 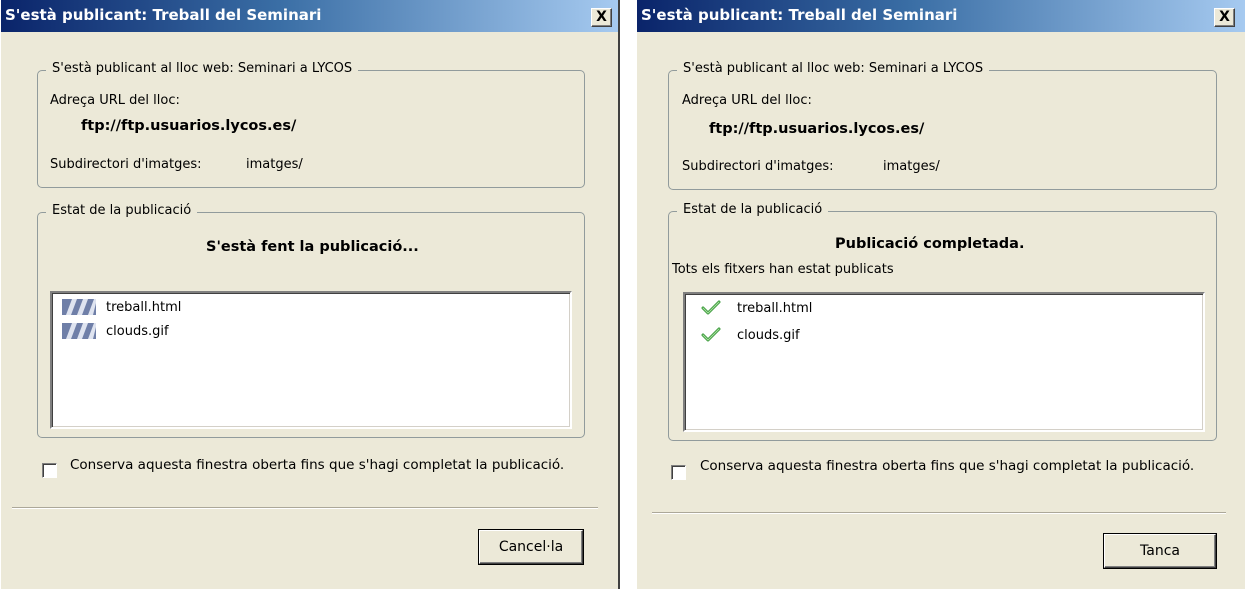 I want to click on status-subtext: Tots els fitxers han estat publicats, so click(x=783, y=269).